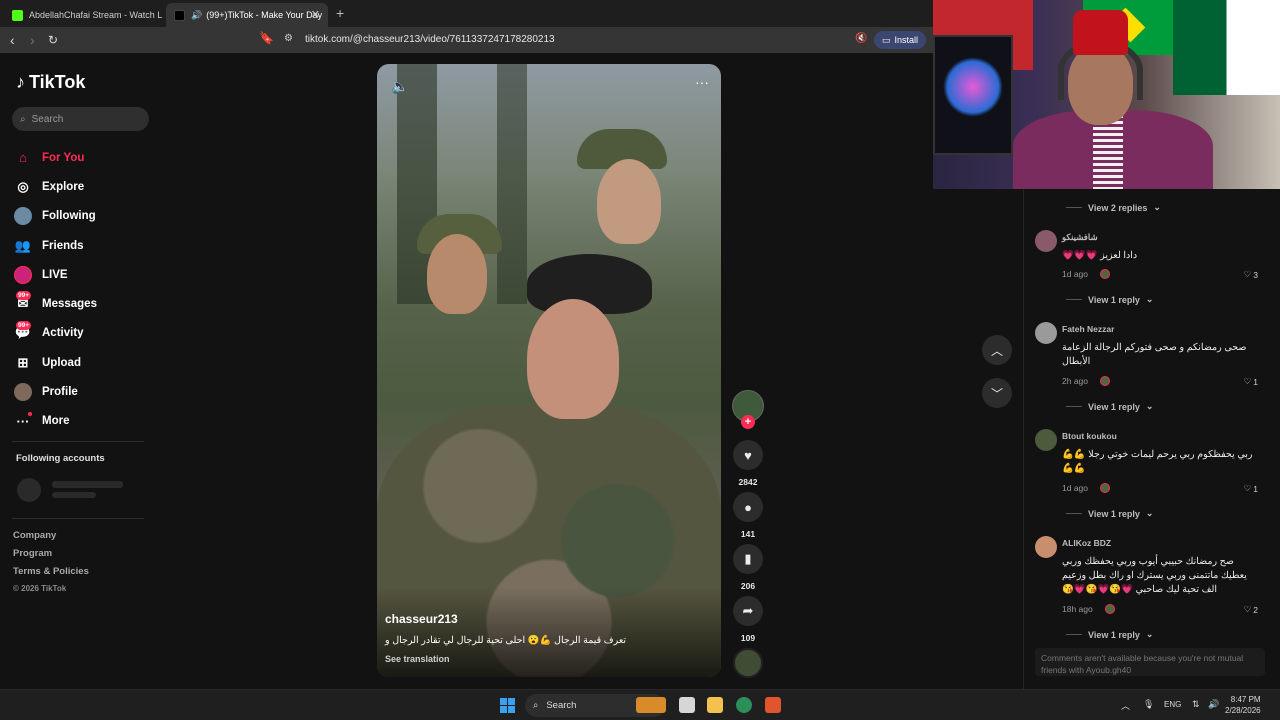 The width and height of the screenshot is (1280, 720). What do you see at coordinates (80, 119) in the screenshot?
I see `search-input: ⌕ Search` at bounding box center [80, 119].